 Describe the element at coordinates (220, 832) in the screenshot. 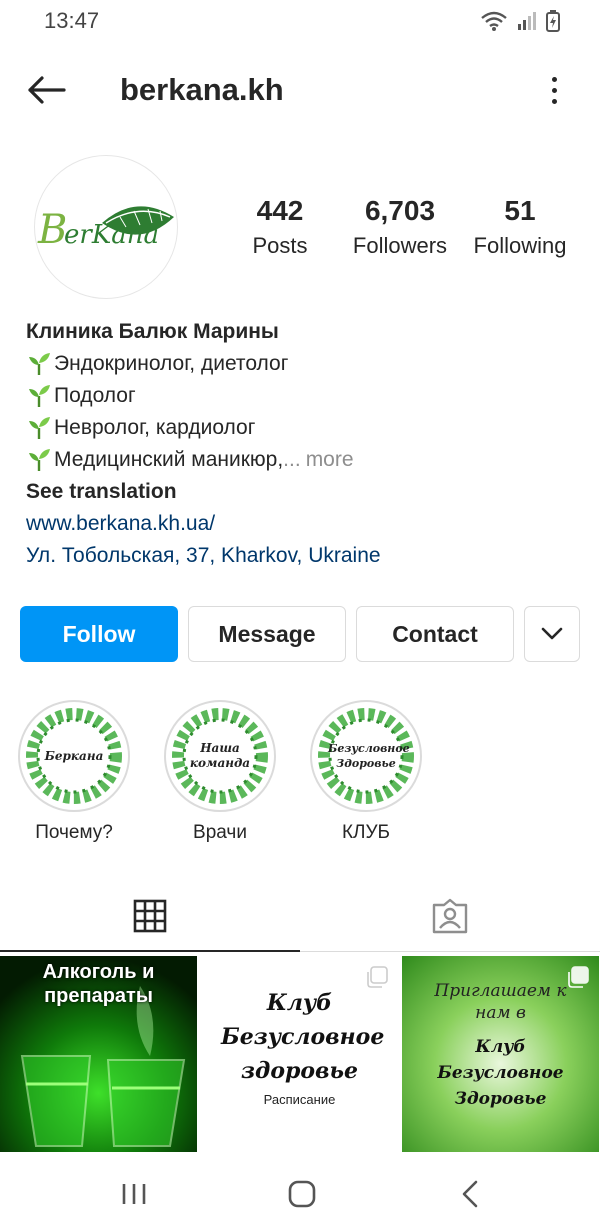

I see `highlight-label: Врачи` at that location.